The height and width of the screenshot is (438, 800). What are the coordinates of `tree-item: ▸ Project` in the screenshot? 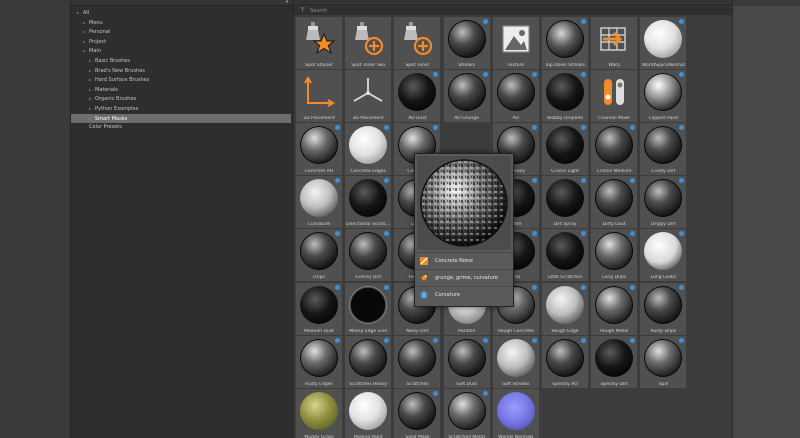 It's located at (181, 41).